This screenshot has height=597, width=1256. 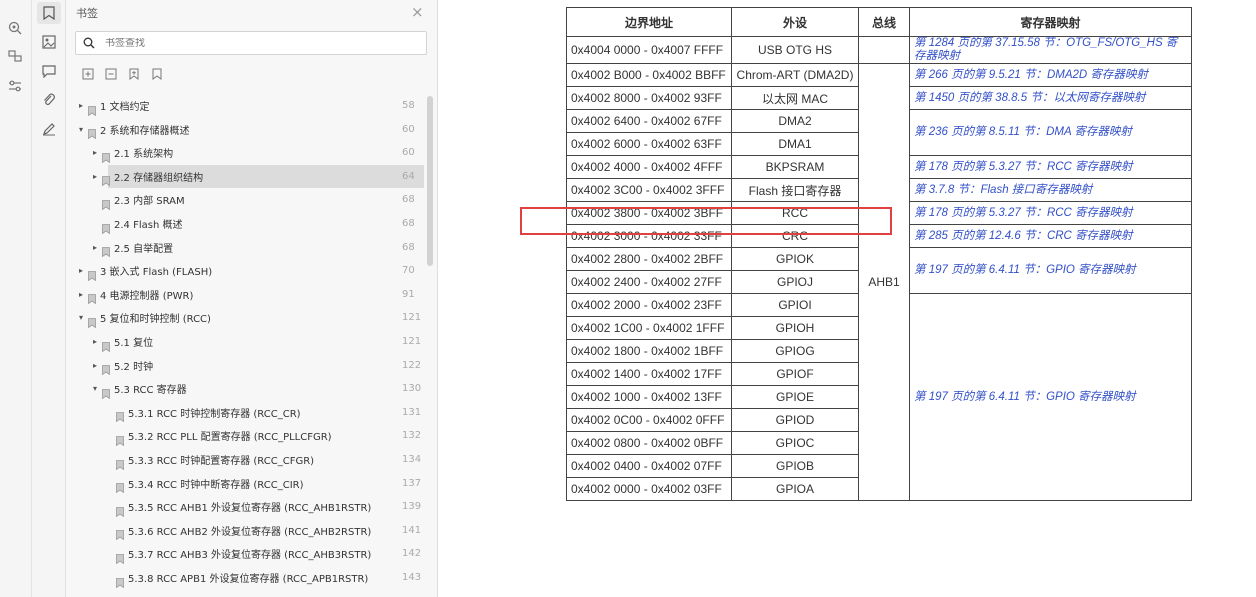 What do you see at coordinates (246, 247) in the screenshot?
I see `bookmark-item: ▸ 2.5 自举配置 68` at bounding box center [246, 247].